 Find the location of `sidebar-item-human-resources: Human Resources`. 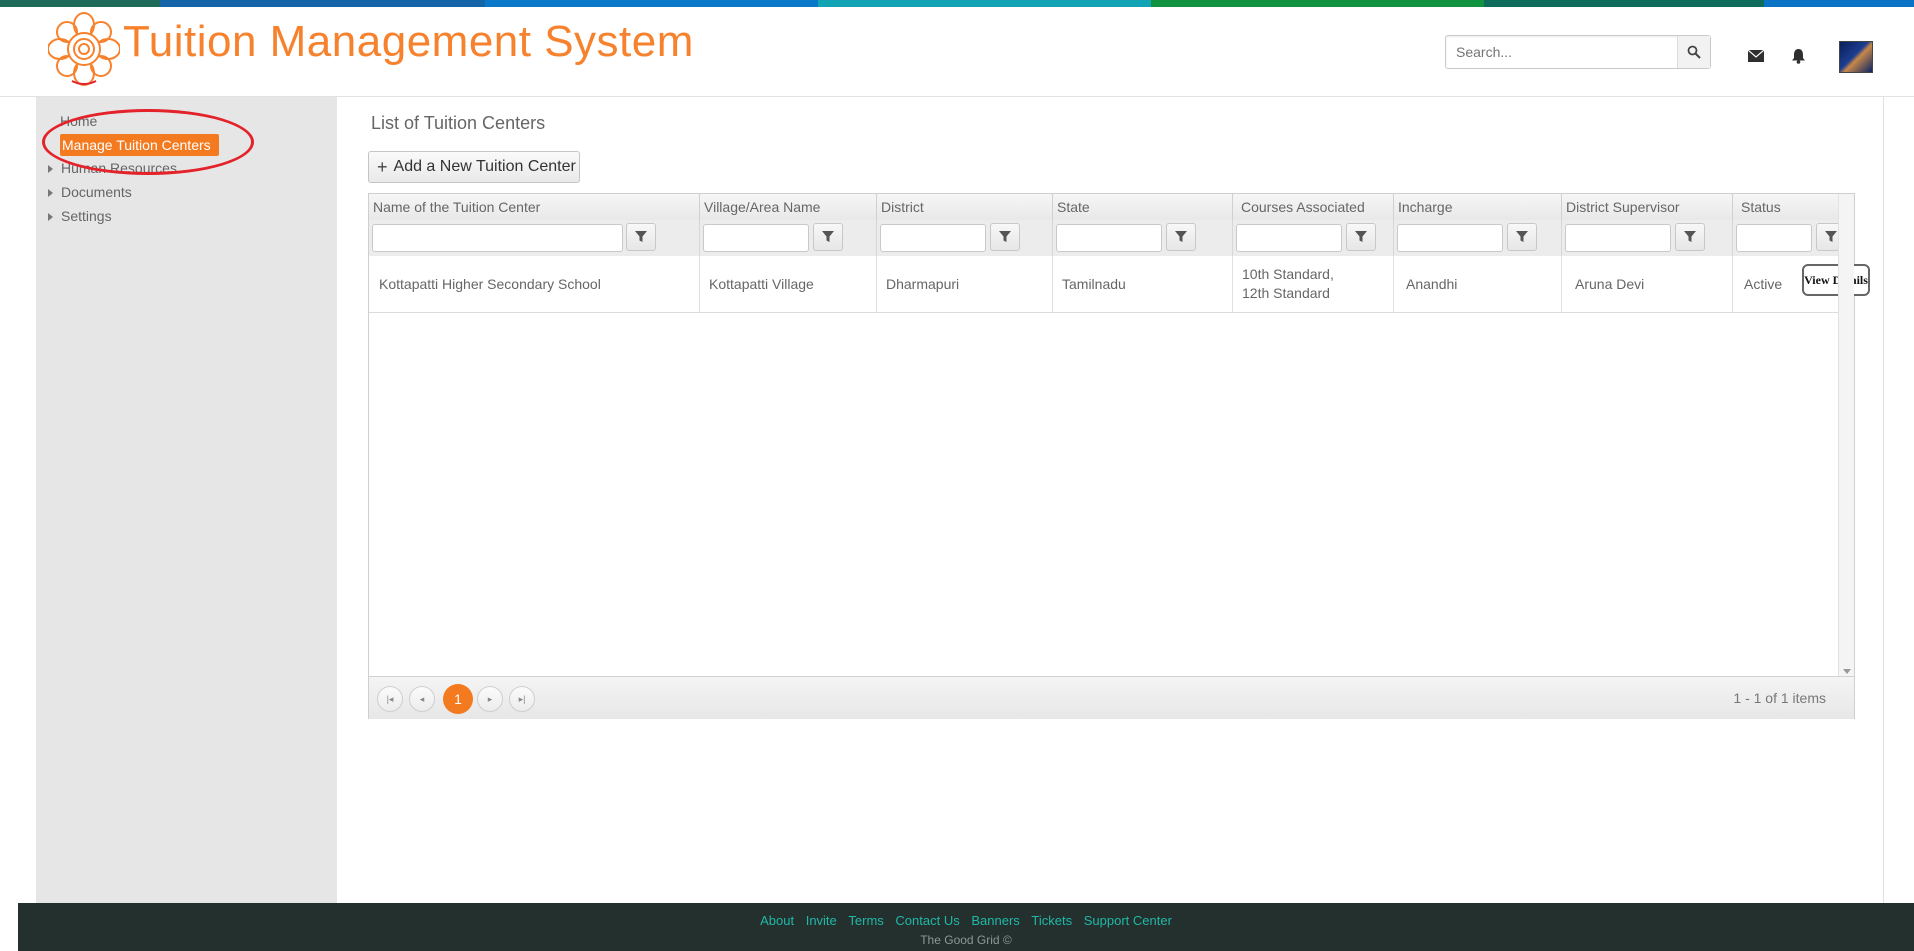

sidebar-item-human-resources: Human Resources is located at coordinates (112, 168).